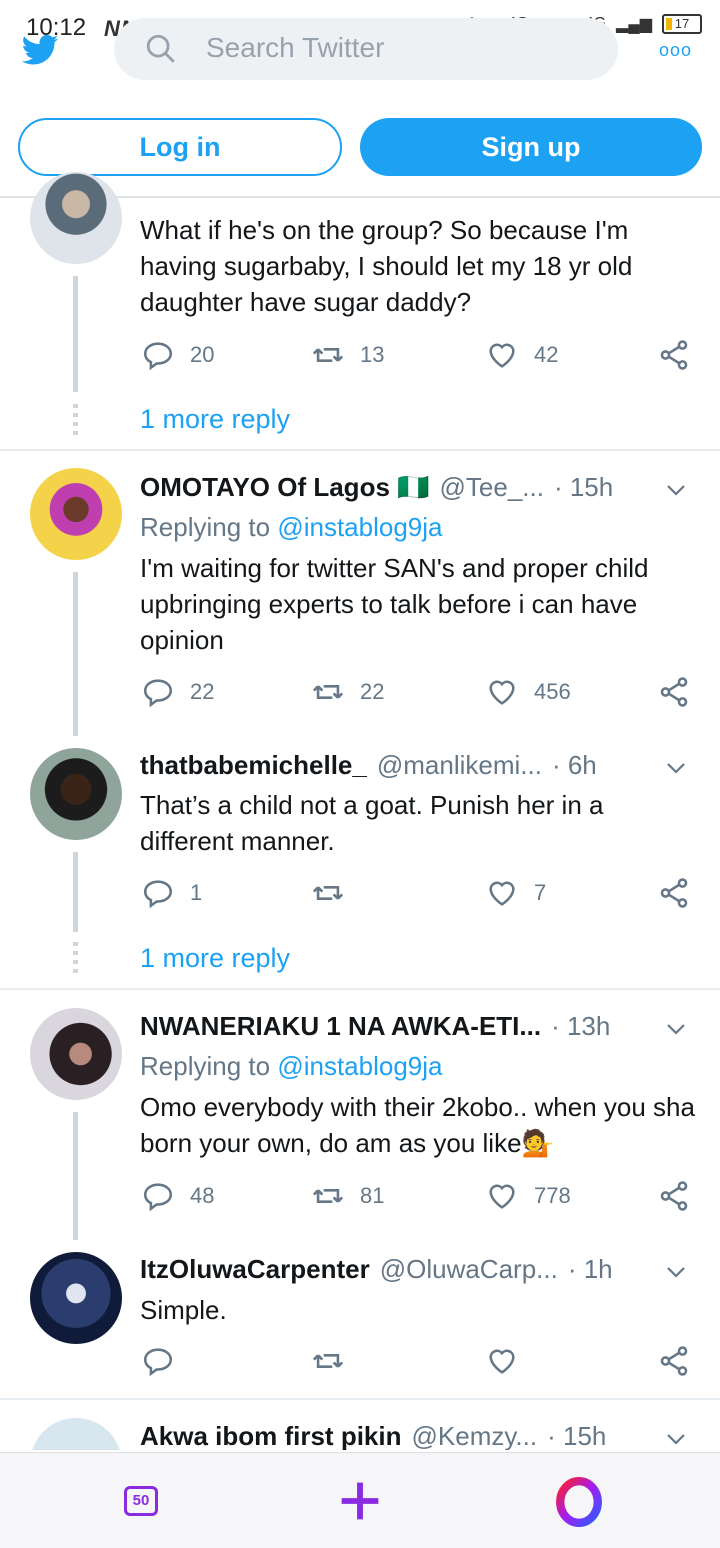 This screenshot has width=720, height=1548. I want to click on opera-menu-icon, so click(579, 1502).